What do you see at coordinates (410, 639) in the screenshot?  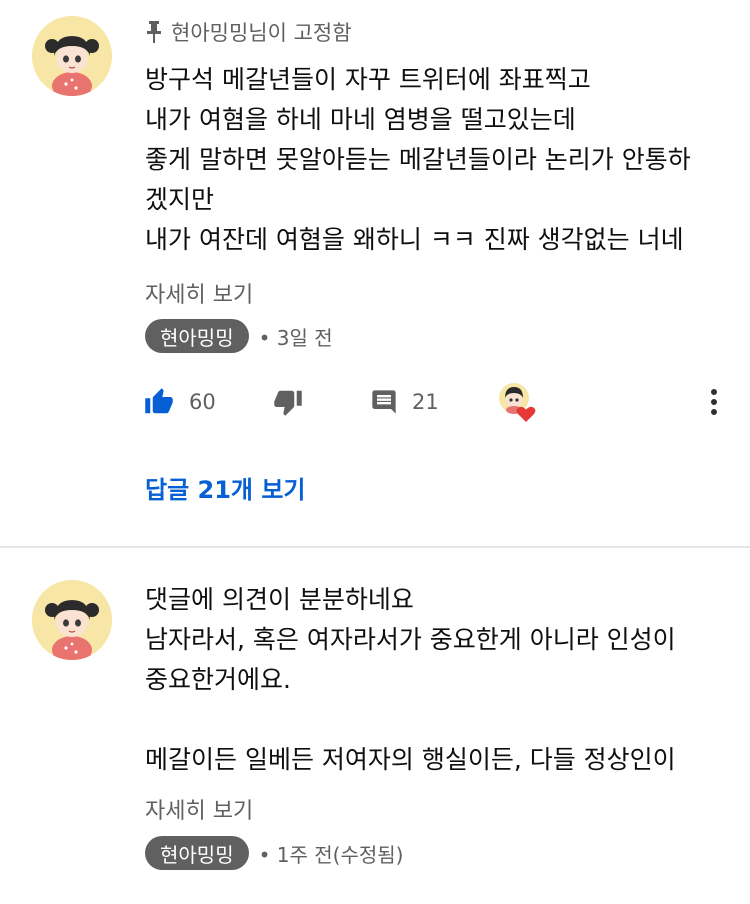 I see `comment-line: 남자라서, 혹은 여자라서가 중요한게 아니라 인성이` at bounding box center [410, 639].